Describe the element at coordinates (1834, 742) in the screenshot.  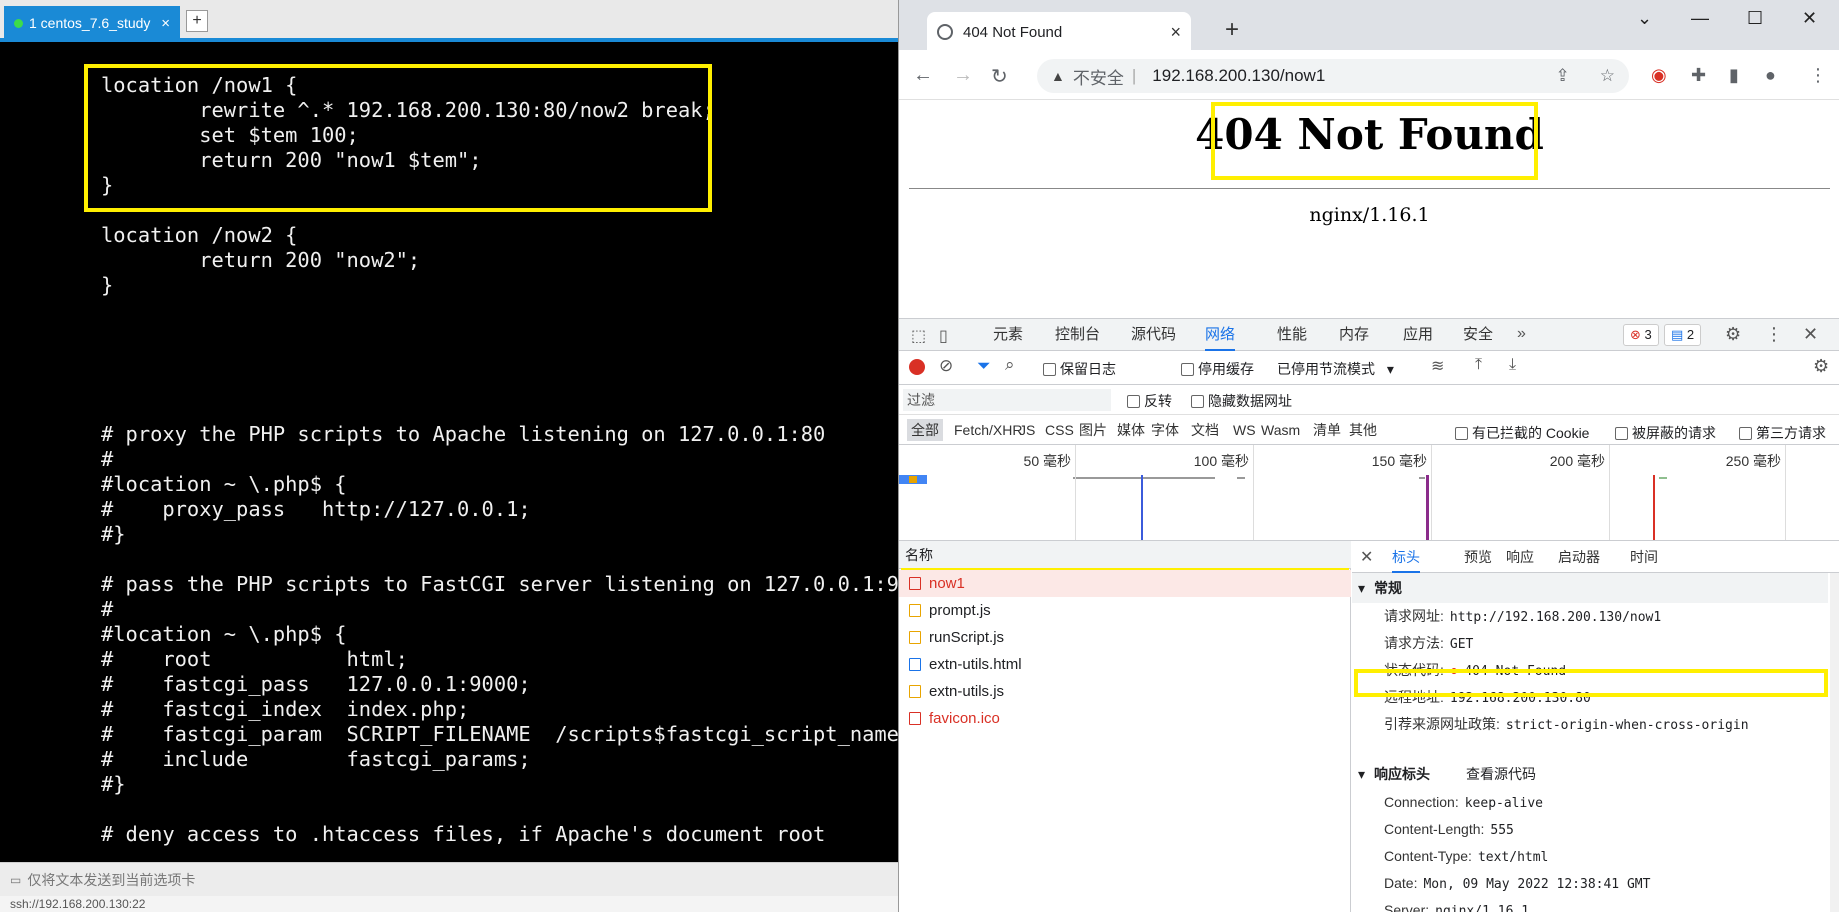
I see `scrollbar` at that location.